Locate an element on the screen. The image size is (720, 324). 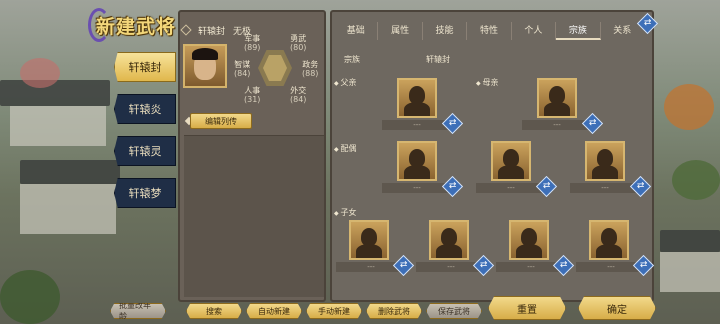
title-text: 新建武将 is located at coordinates (136, 27).